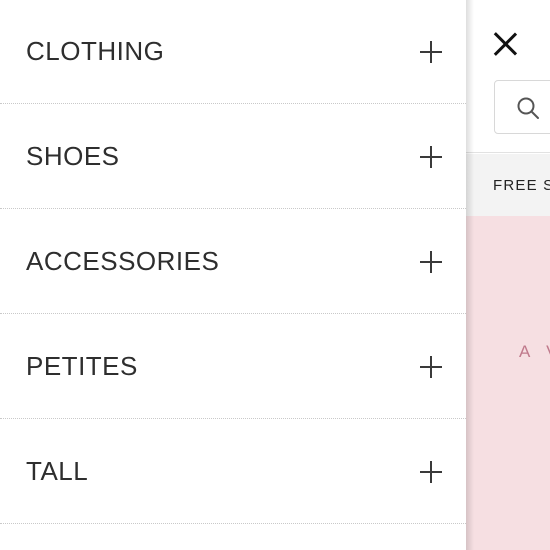 Image resolution: width=550 pixels, height=550 pixels. I want to click on menu-item-label: PETITES, so click(82, 366).